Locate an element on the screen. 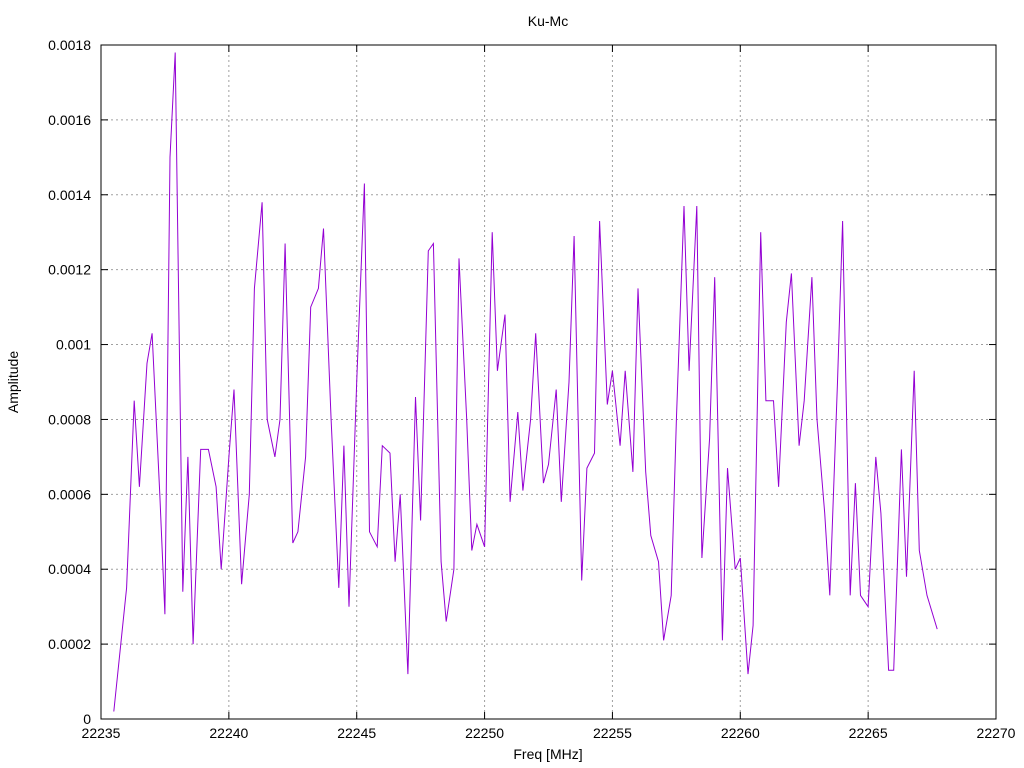  x-axis-label: Freq [MHz] is located at coordinates (547, 754).